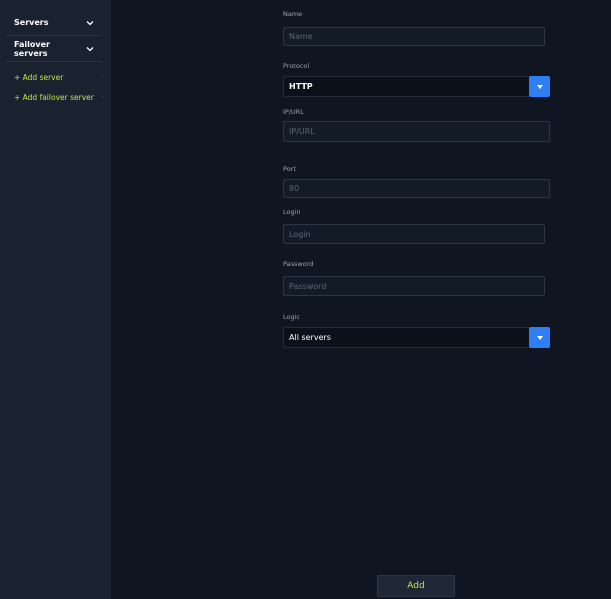 The width and height of the screenshot is (611, 599). What do you see at coordinates (296, 66) in the screenshot?
I see `protocol-label: Protocol` at bounding box center [296, 66].